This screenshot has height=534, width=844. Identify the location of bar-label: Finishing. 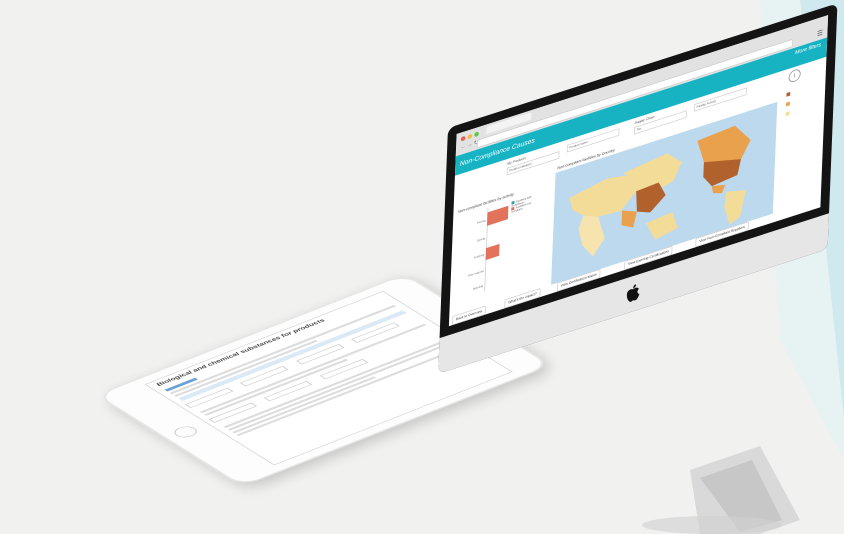
(479, 256).